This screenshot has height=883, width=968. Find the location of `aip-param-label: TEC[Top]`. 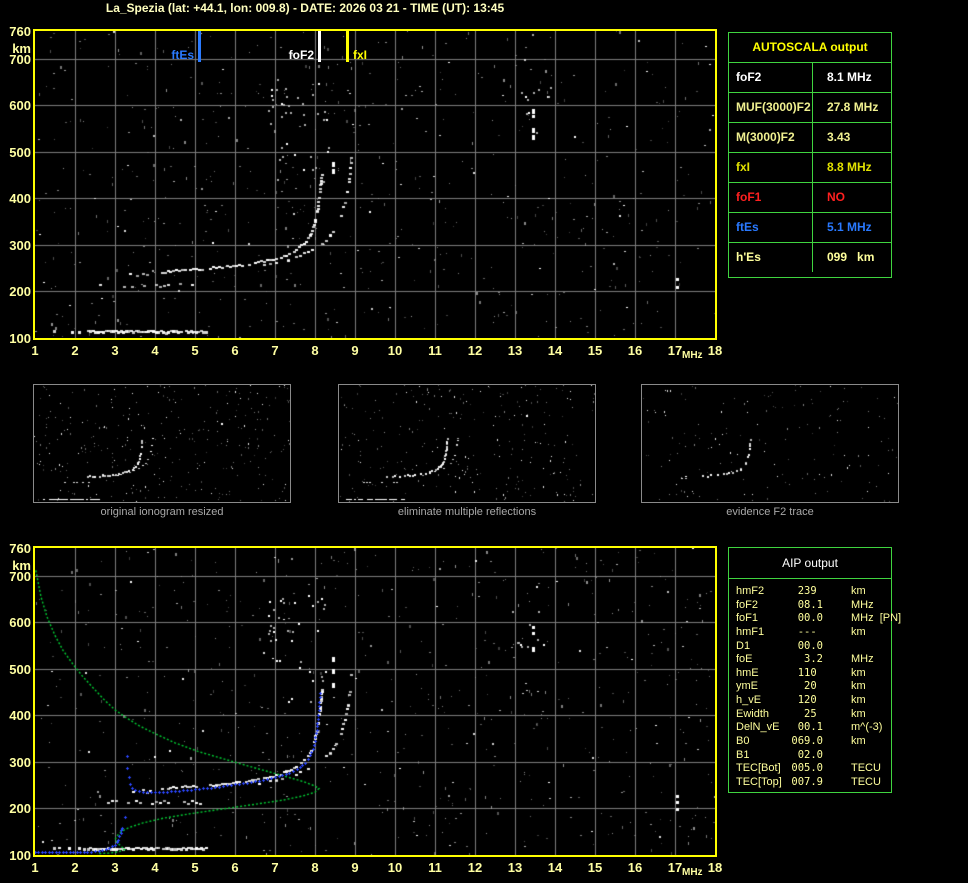

aip-param-label: TEC[Top] is located at coordinates (759, 781).